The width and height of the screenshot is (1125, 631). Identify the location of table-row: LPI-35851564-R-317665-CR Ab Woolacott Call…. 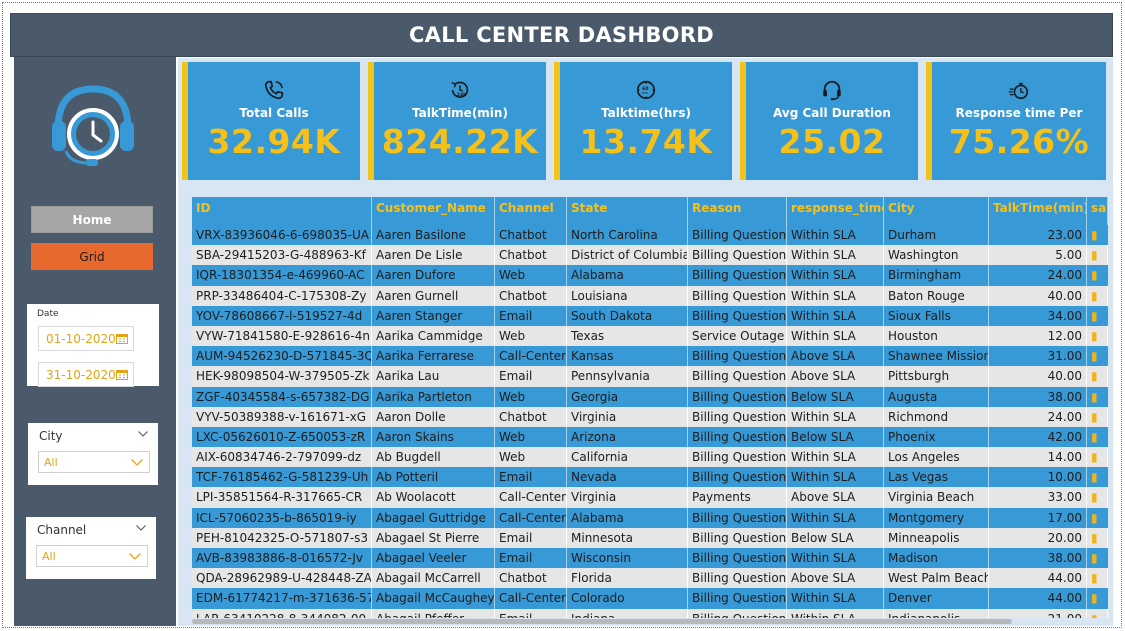
(650, 497).